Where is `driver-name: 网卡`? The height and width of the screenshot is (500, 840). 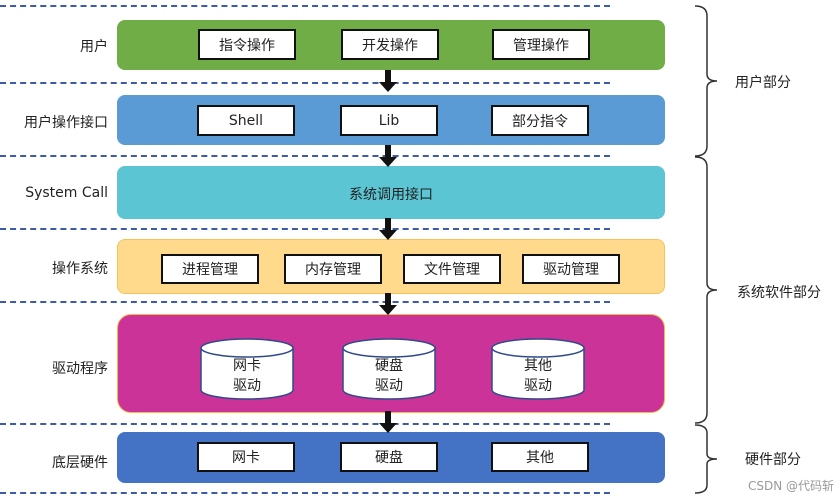
driver-name: 网卡 is located at coordinates (247, 366).